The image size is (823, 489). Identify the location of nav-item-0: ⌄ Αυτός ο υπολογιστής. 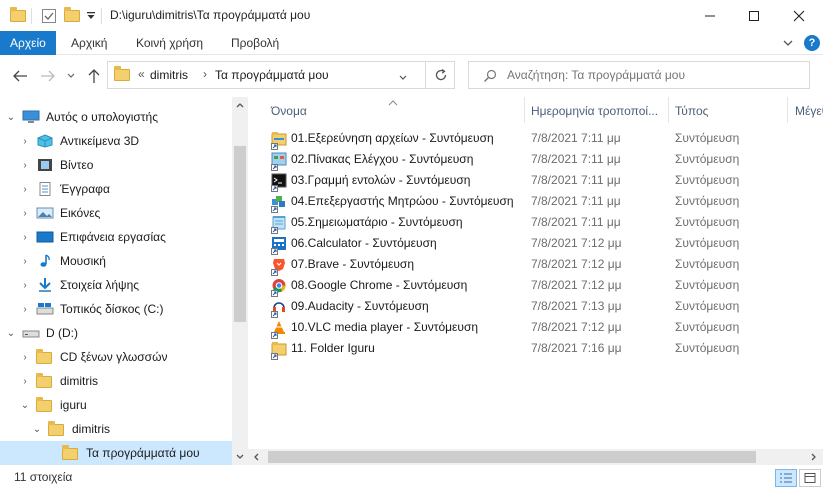
(116, 117).